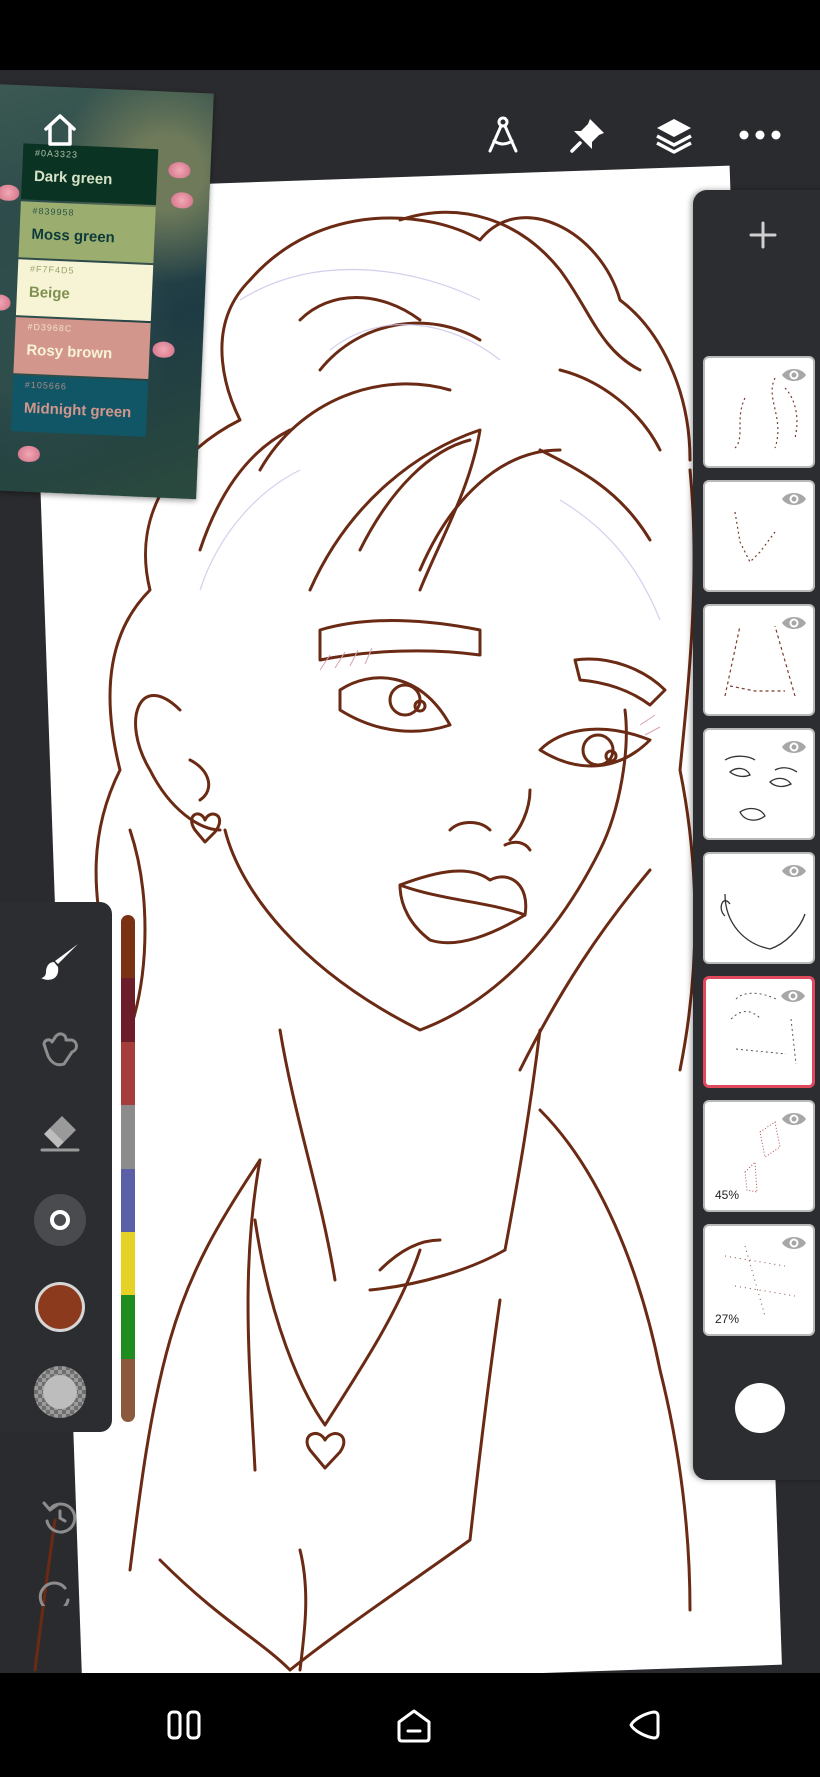 This screenshot has width=820, height=1777. I want to click on swatch-hex: #105666, so click(46, 385).